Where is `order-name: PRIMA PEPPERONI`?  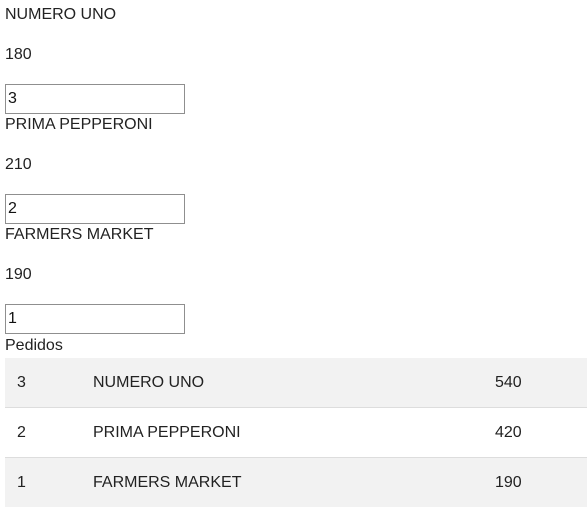
order-name: PRIMA PEPPERONI is located at coordinates (294, 432).